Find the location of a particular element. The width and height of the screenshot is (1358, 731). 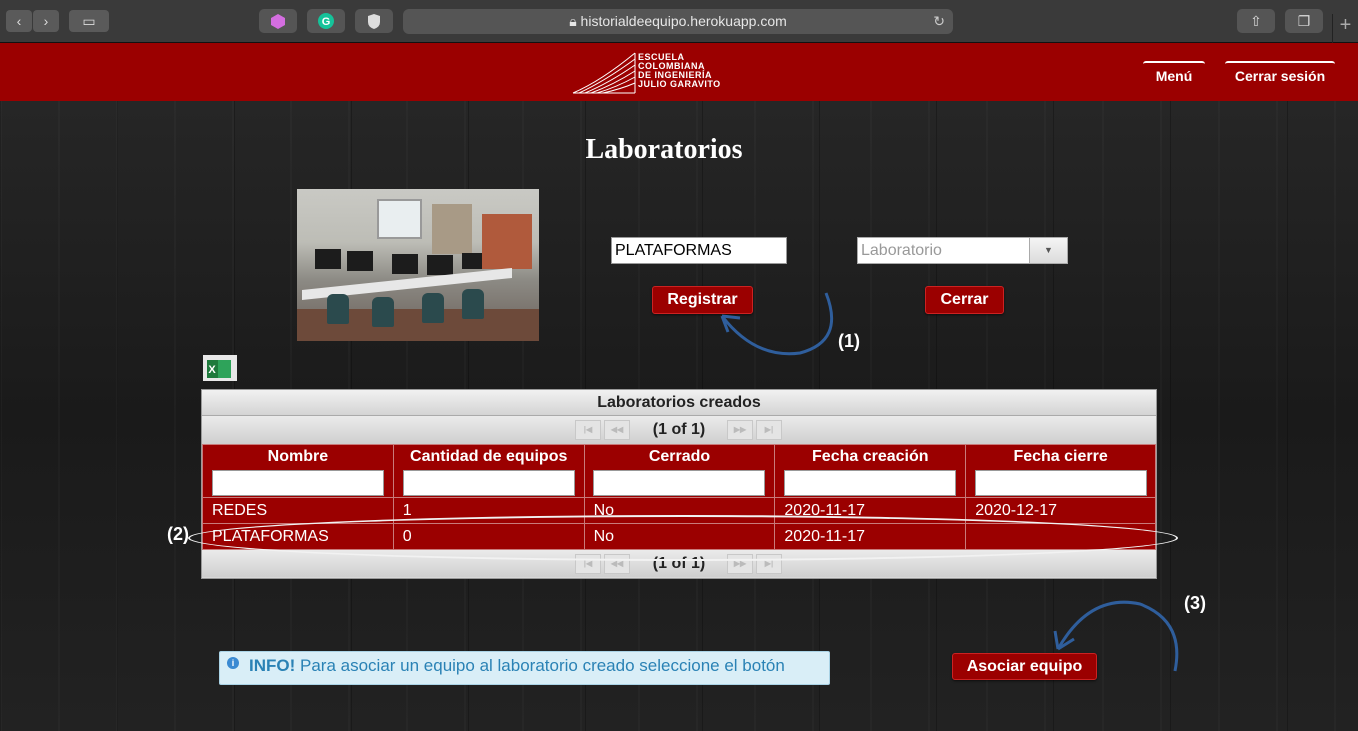

logo-mark-icon is located at coordinates (604, 73).